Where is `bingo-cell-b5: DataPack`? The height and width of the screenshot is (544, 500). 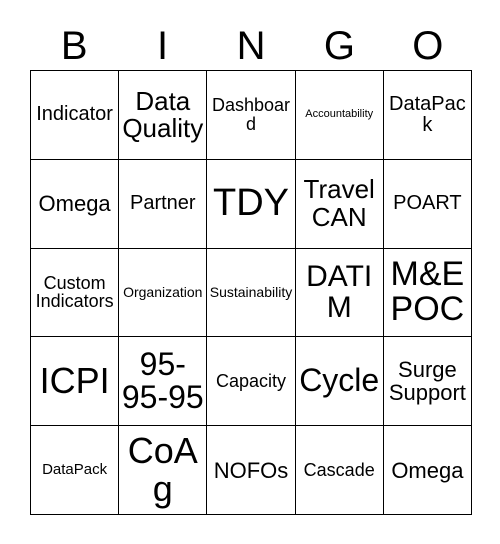 bingo-cell-b5: DataPack is located at coordinates (75, 470).